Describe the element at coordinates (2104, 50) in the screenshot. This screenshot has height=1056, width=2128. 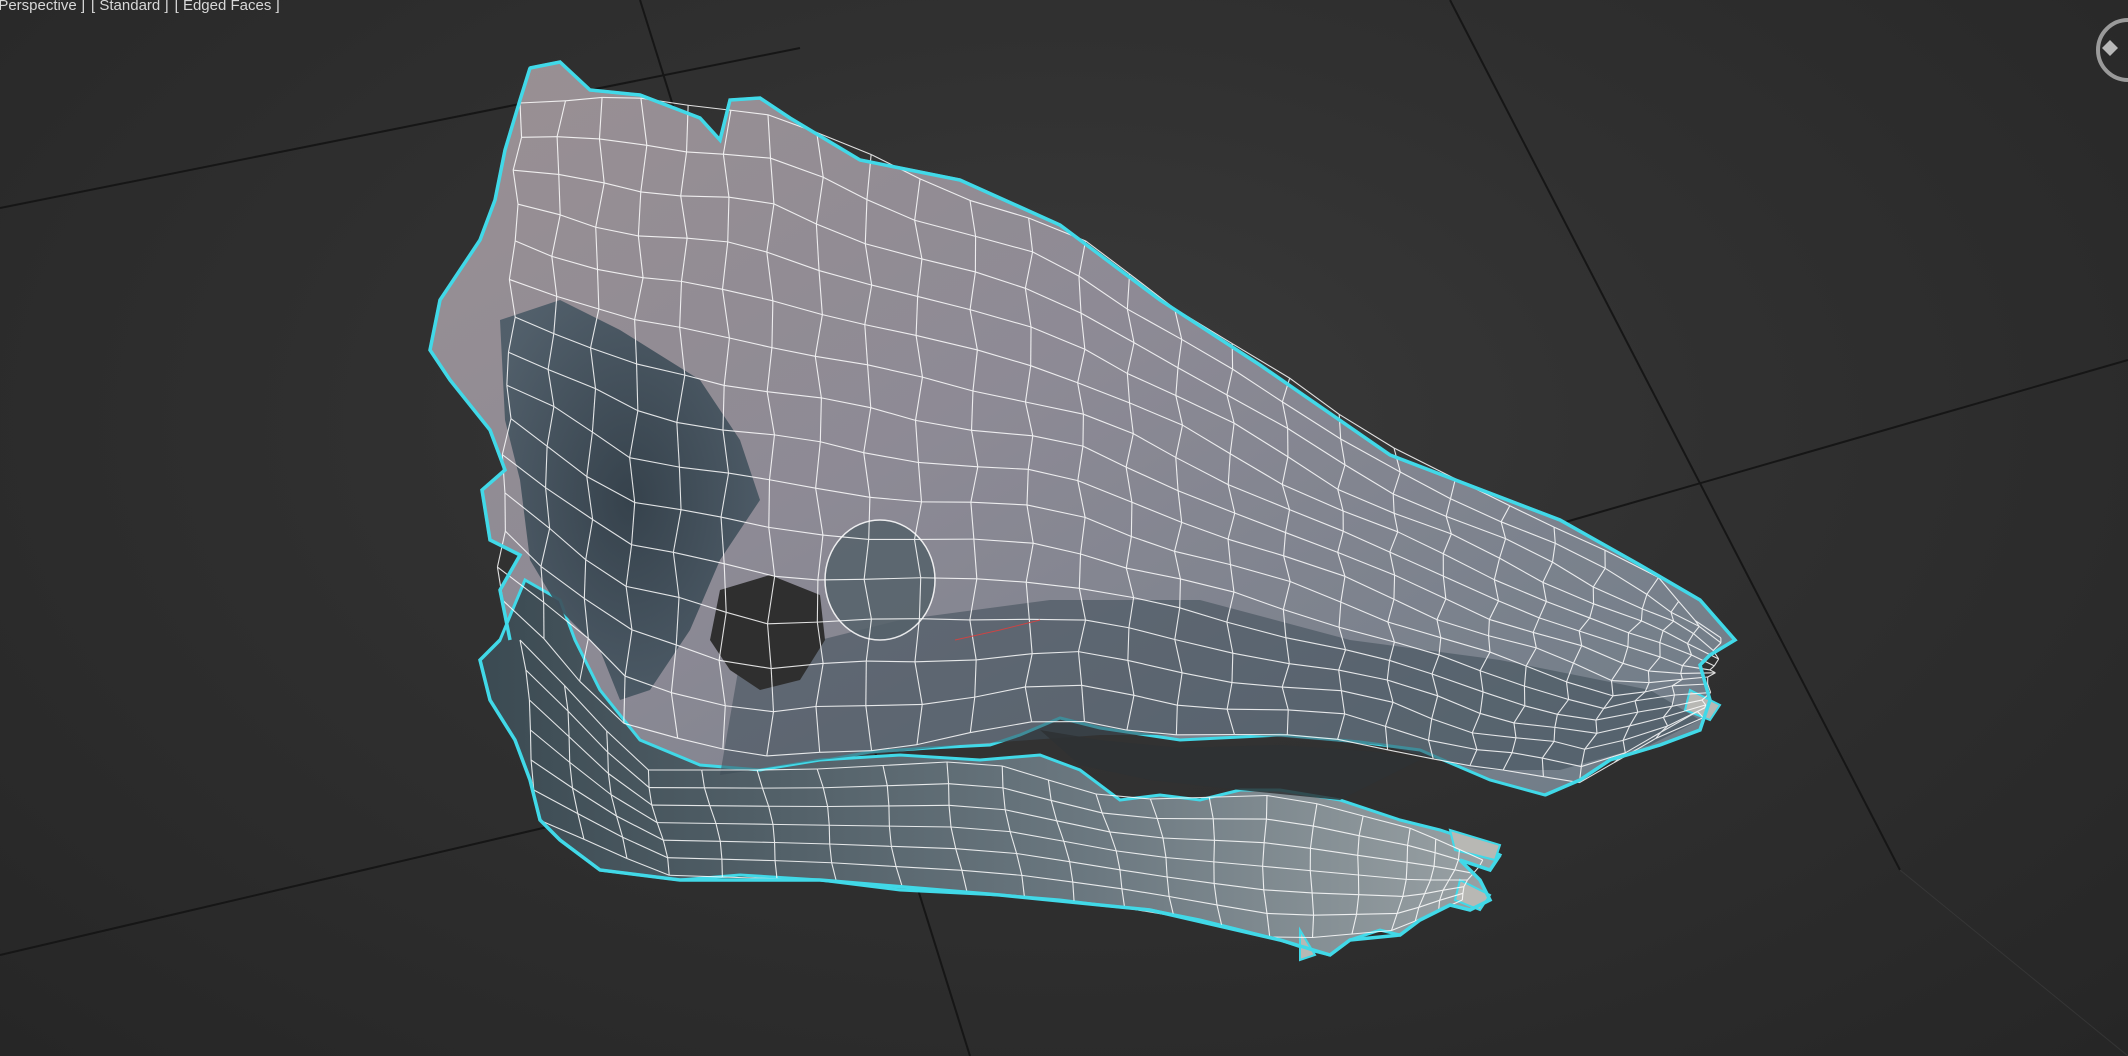
I see `viewcube-icon` at that location.